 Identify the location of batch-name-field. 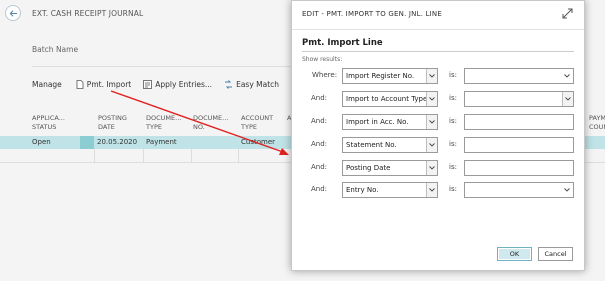
(162, 66).